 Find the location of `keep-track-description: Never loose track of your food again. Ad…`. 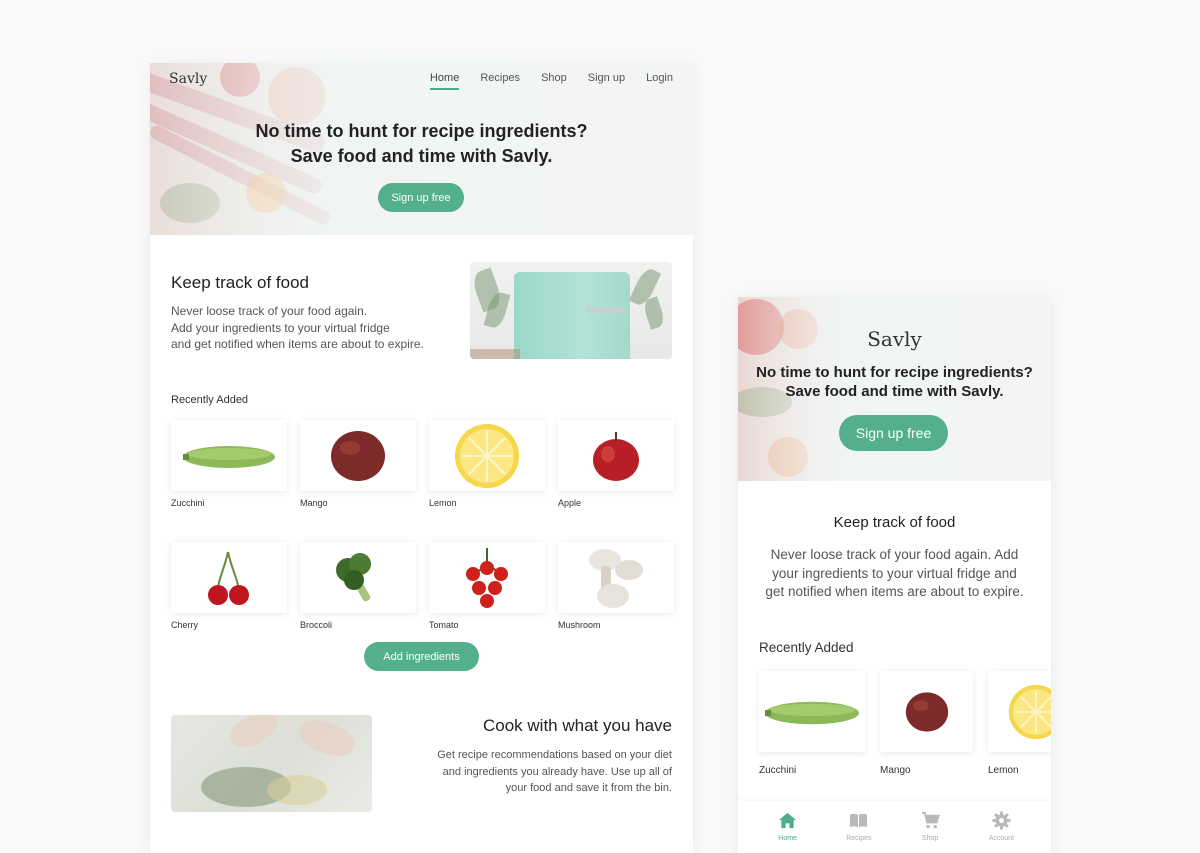

keep-track-description: Never loose track of your food again. Ad… is located at coordinates (316, 328).